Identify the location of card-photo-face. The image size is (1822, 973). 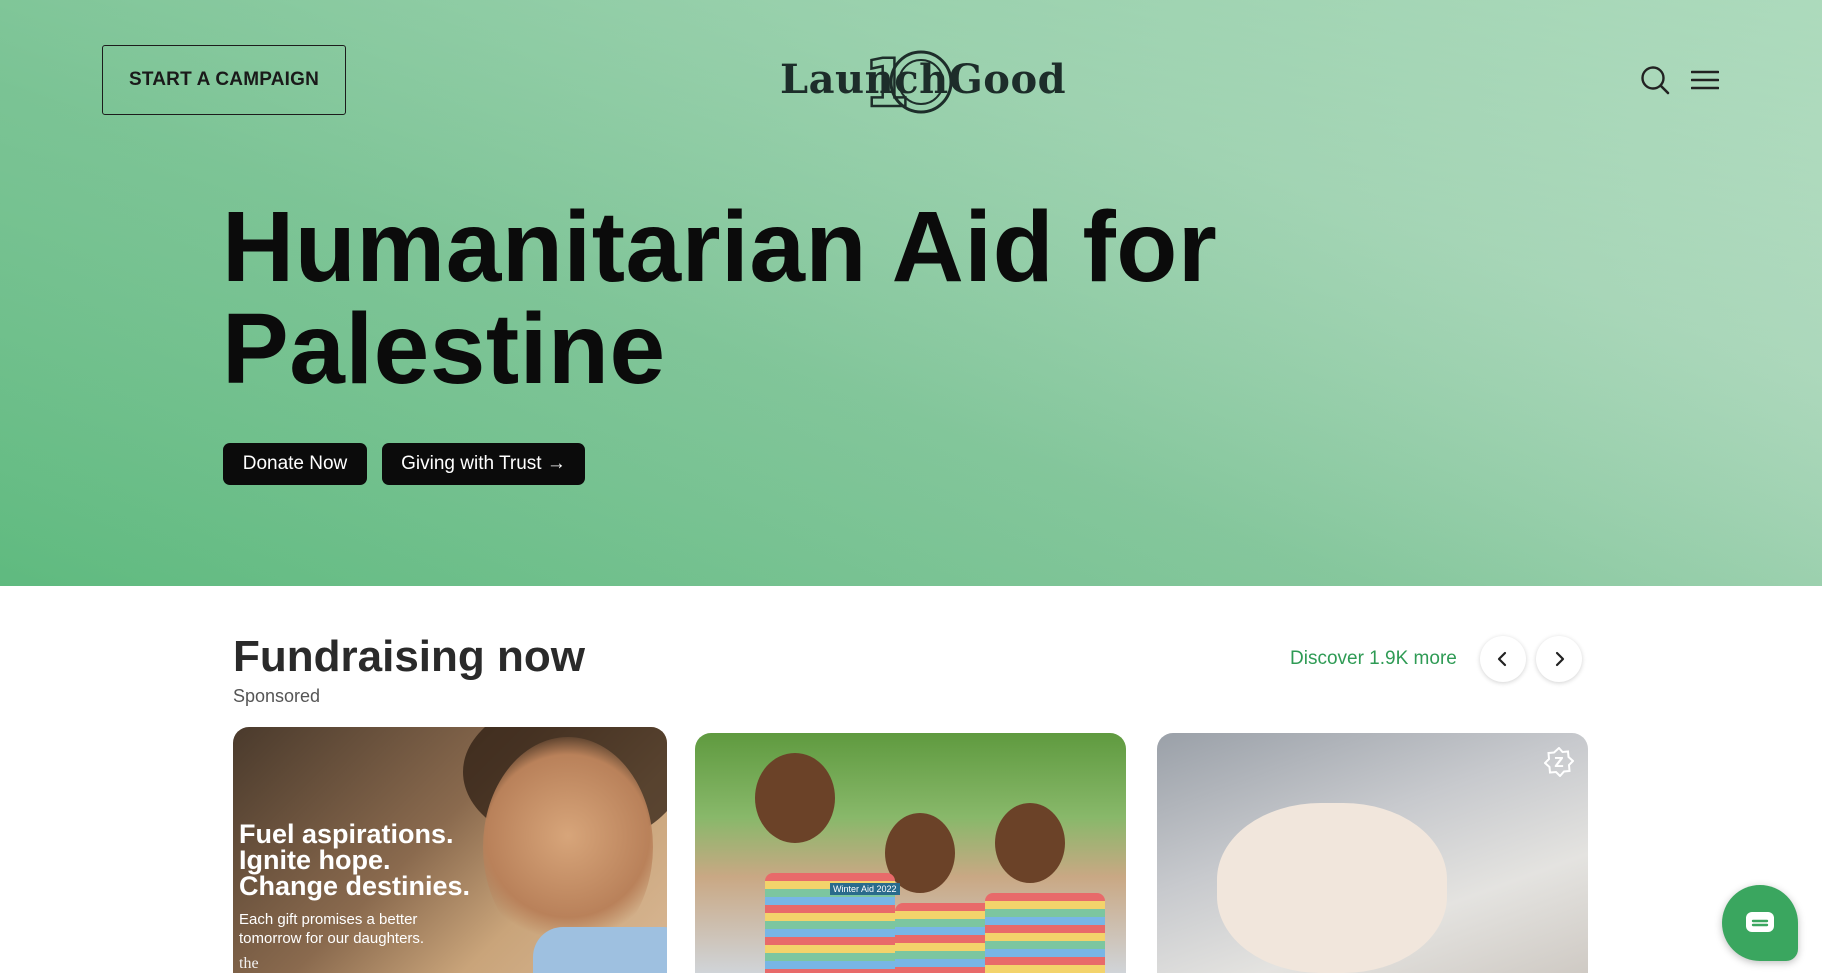
(568, 847).